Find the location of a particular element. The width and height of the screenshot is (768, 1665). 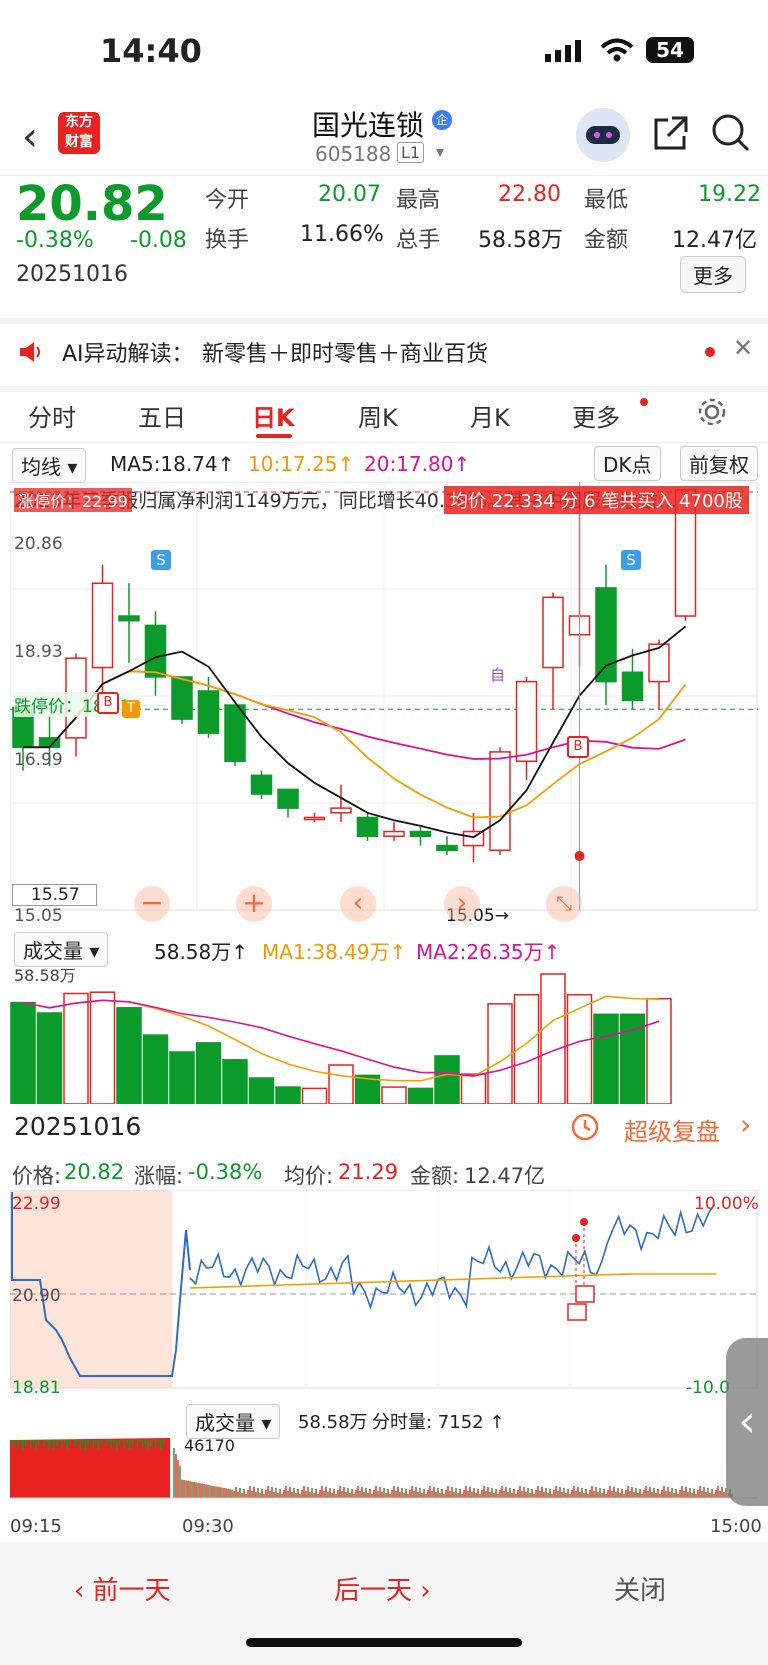

indicator-selector-label: 均线 is located at coordinates (41, 467).